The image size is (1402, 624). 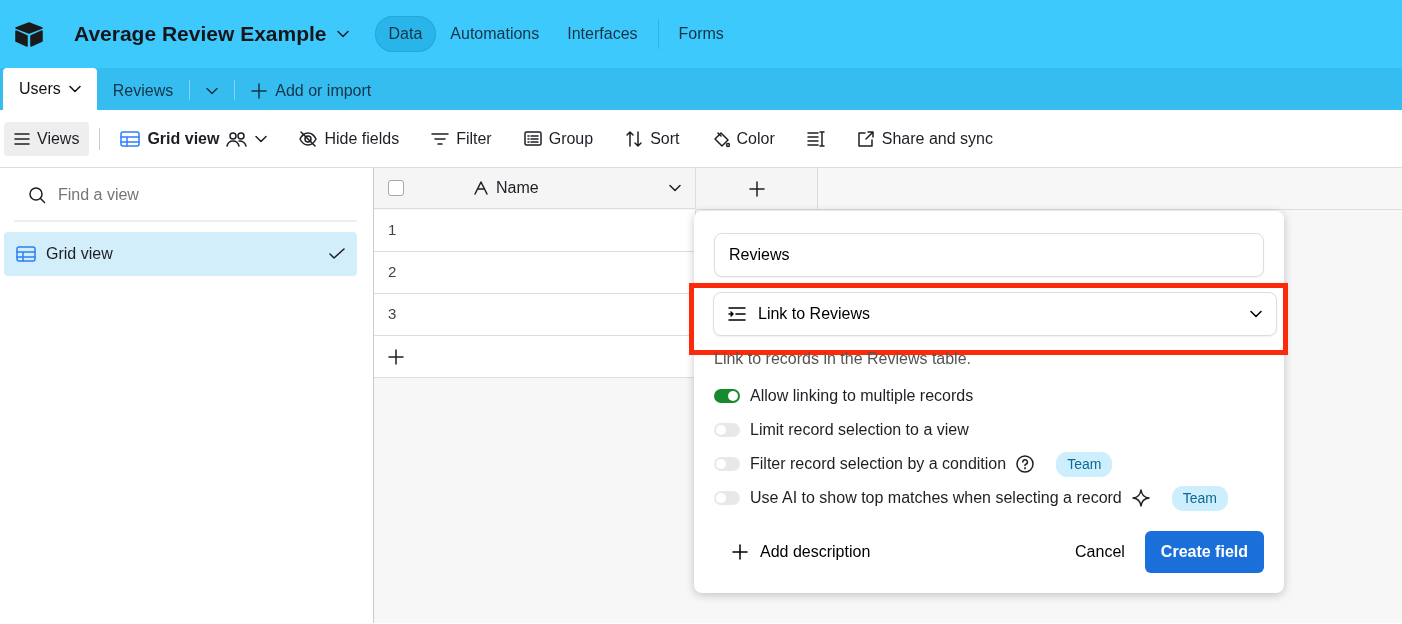 What do you see at coordinates (47, 138) in the screenshot?
I see `views-button: Views` at bounding box center [47, 138].